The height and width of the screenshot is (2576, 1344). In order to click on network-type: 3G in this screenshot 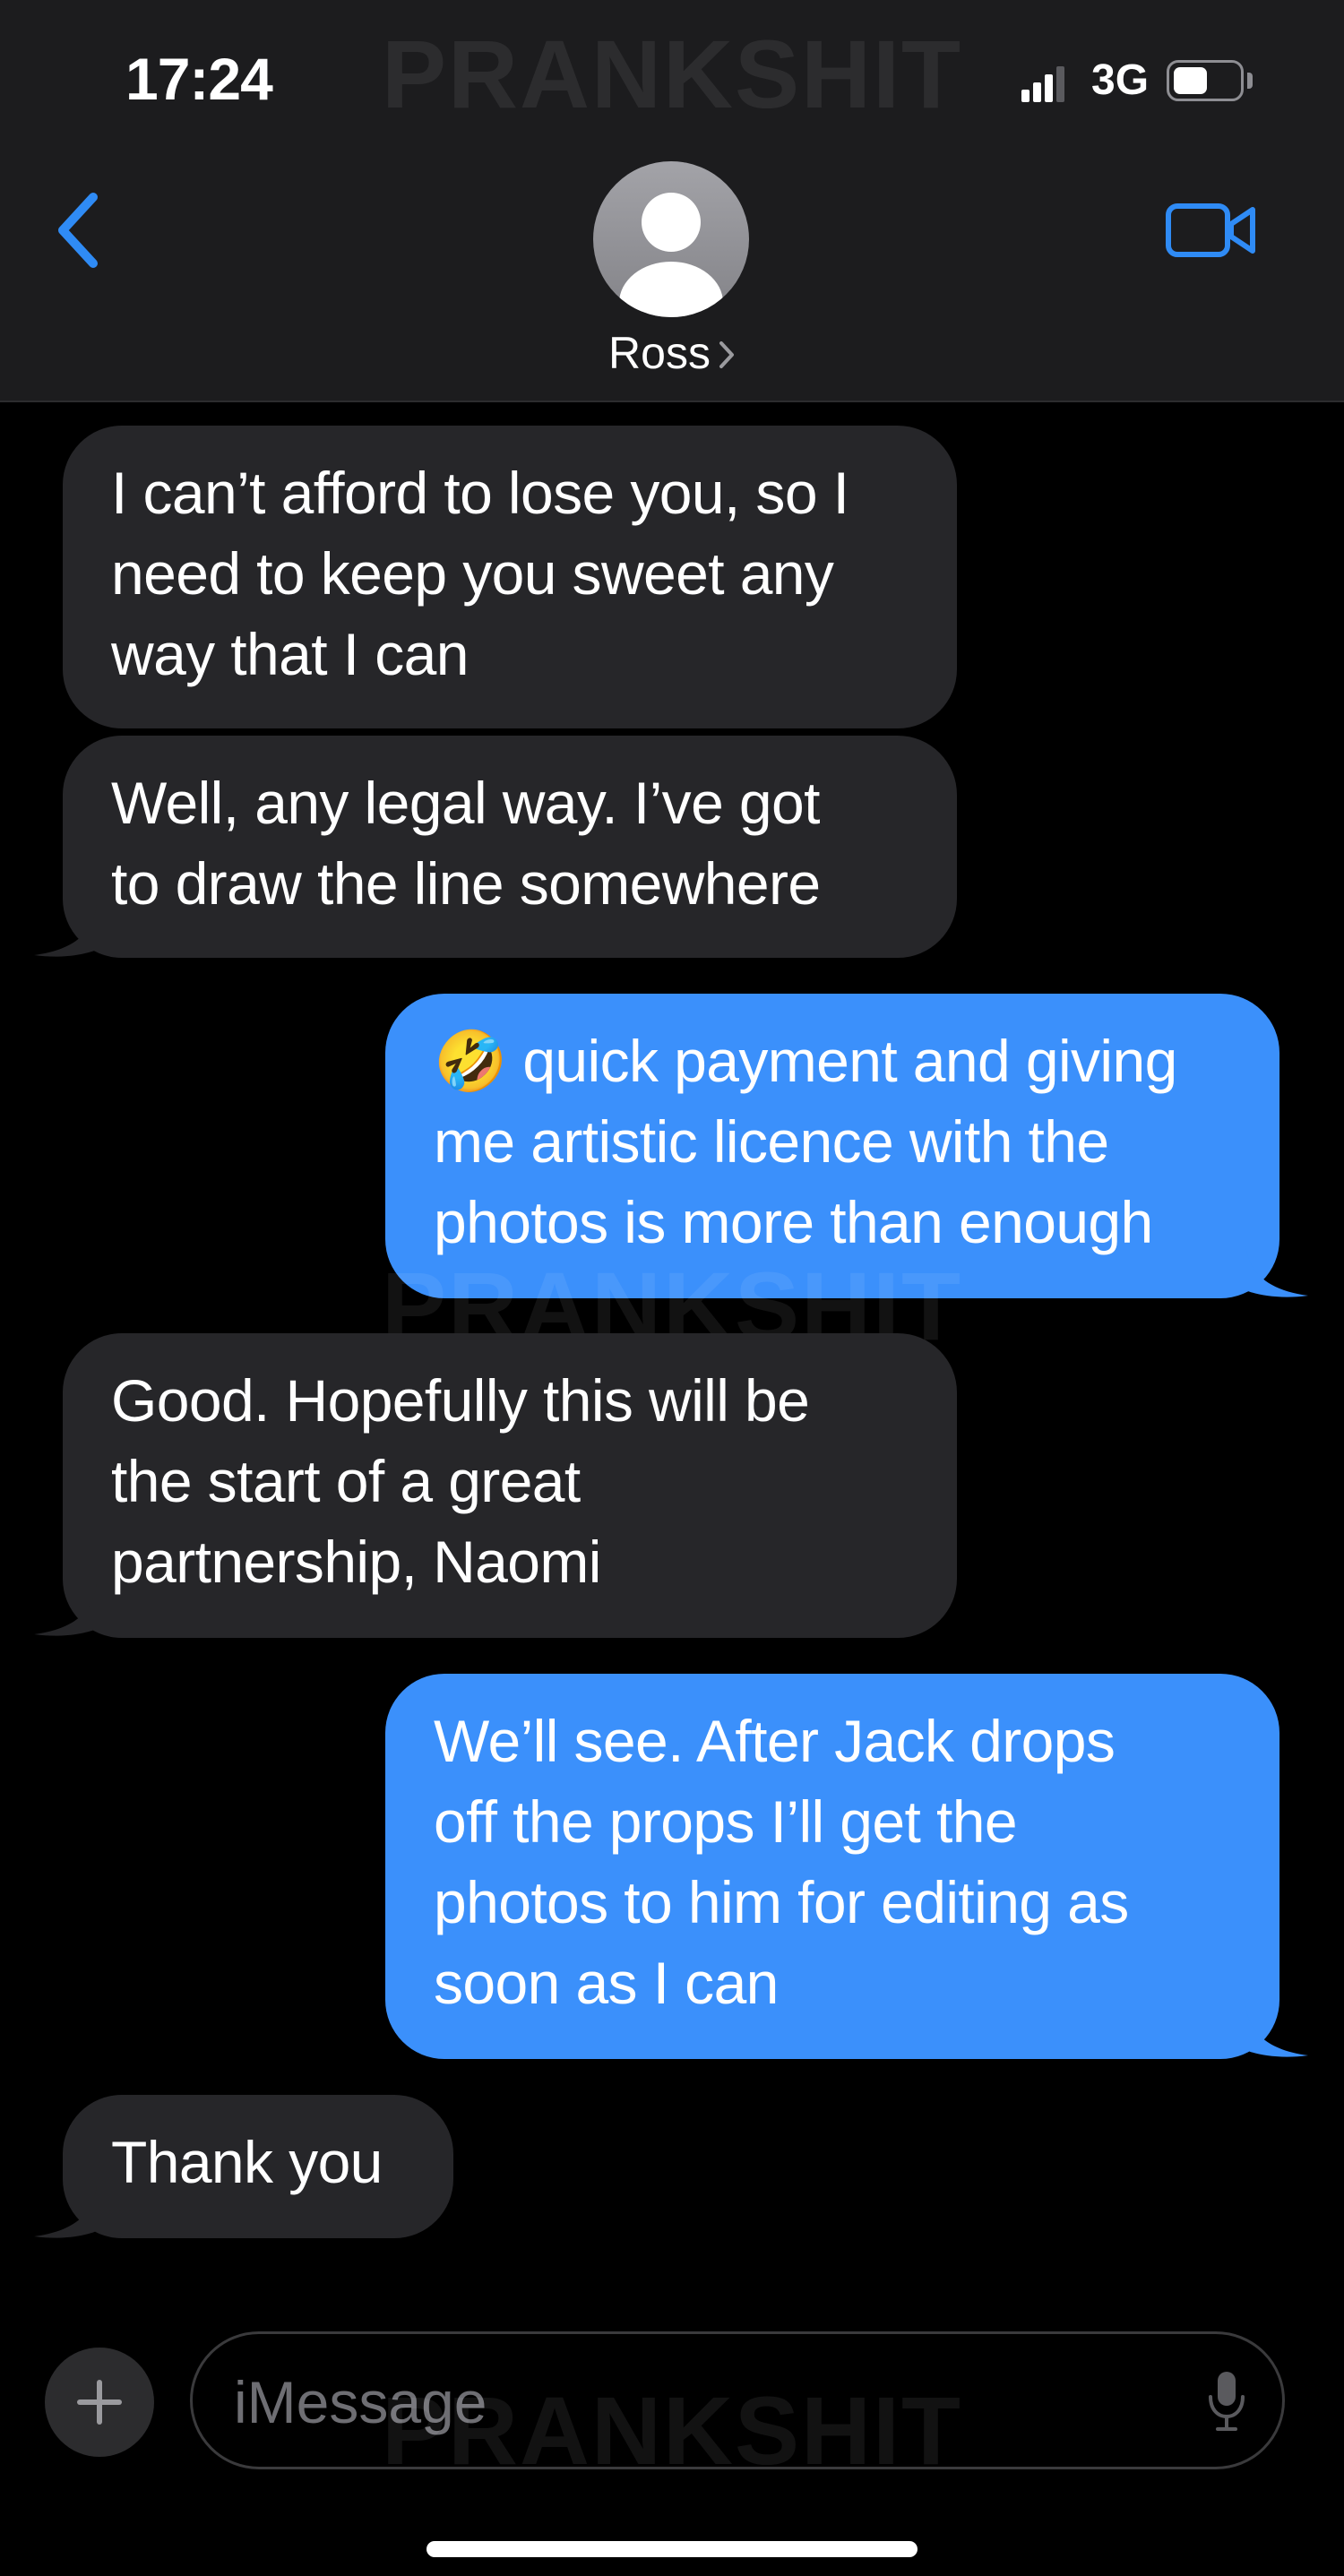, I will do `click(1120, 80)`.